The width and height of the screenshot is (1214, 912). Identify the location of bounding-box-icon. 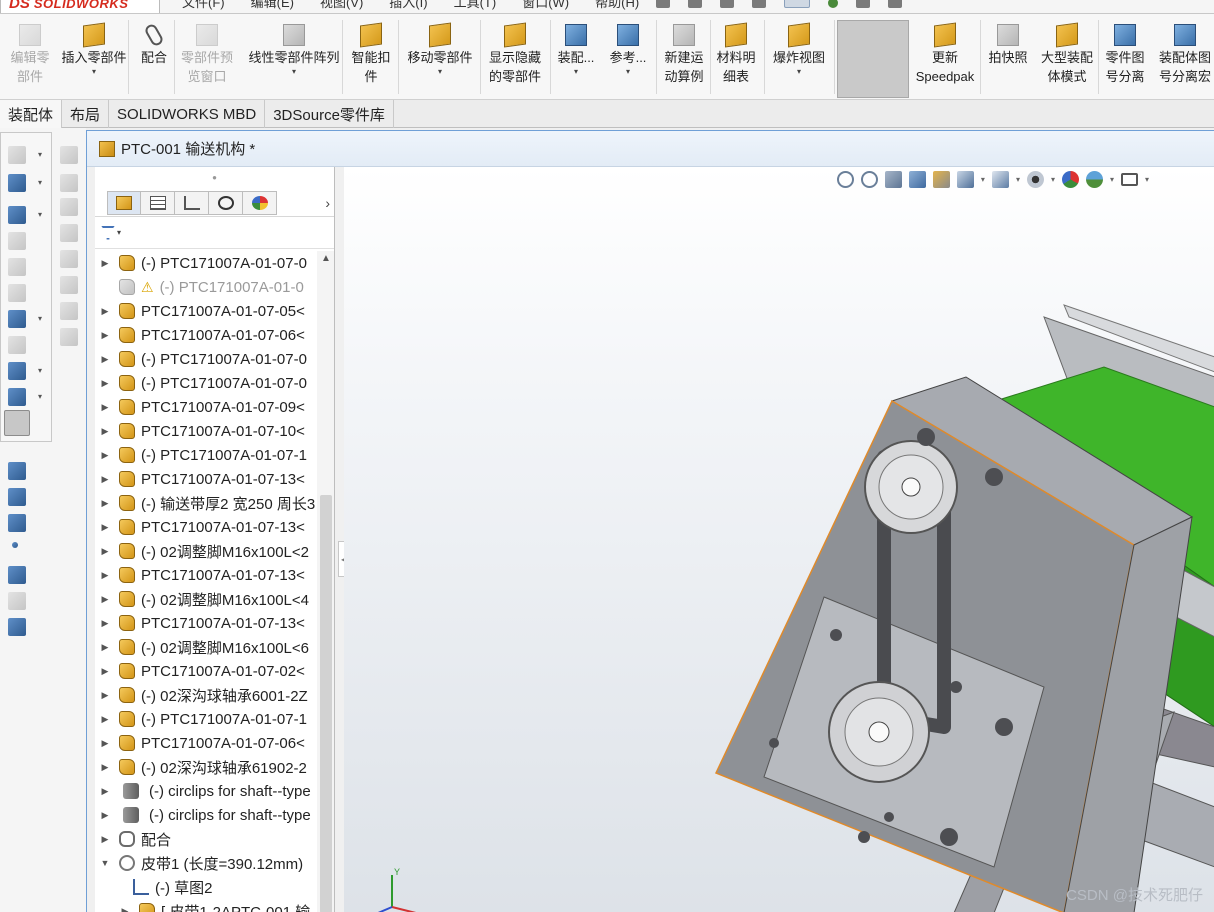
(17, 627).